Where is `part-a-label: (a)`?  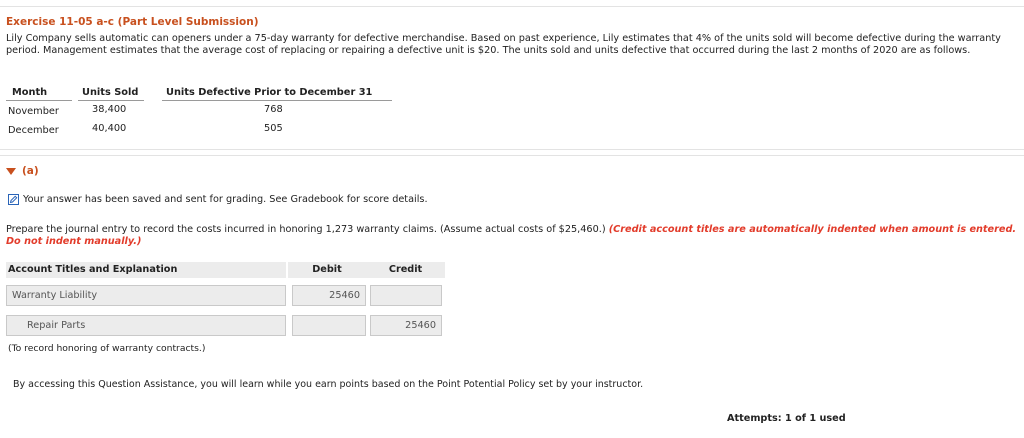 part-a-label: (a) is located at coordinates (30, 171).